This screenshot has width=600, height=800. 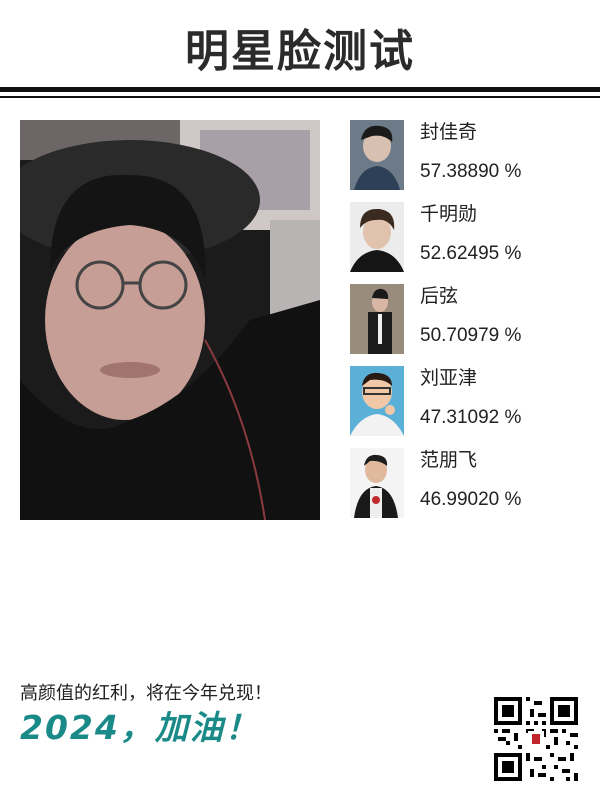 I want to click on match-name: 刘亚津, so click(x=449, y=378).